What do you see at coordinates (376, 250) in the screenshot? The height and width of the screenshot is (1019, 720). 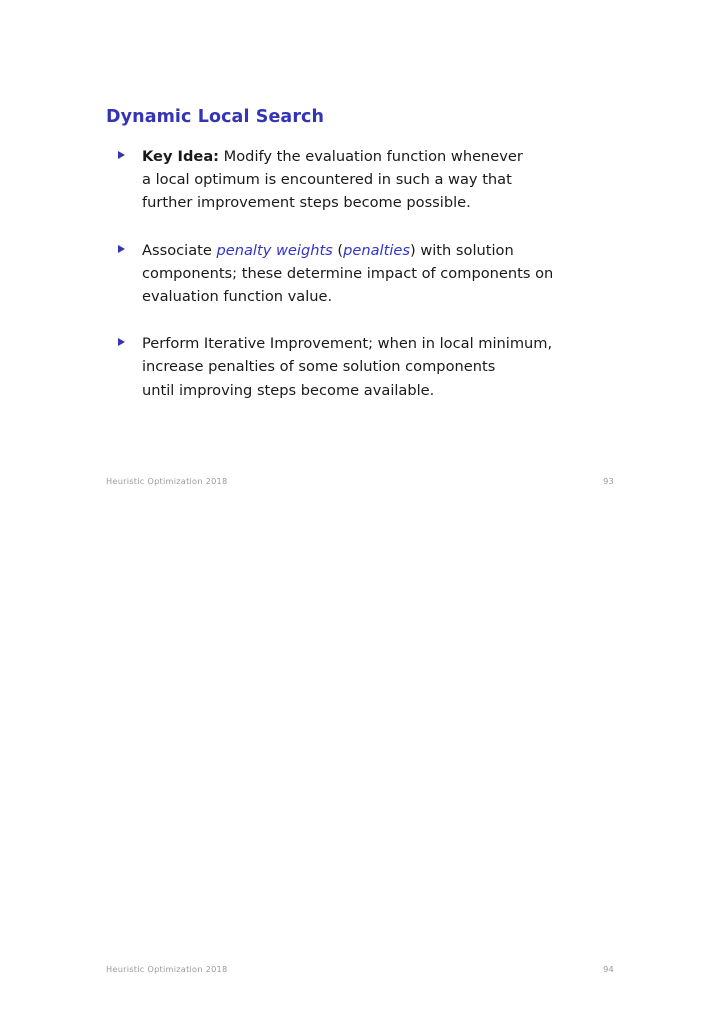 I see `emphasis-penalties: penalties` at bounding box center [376, 250].